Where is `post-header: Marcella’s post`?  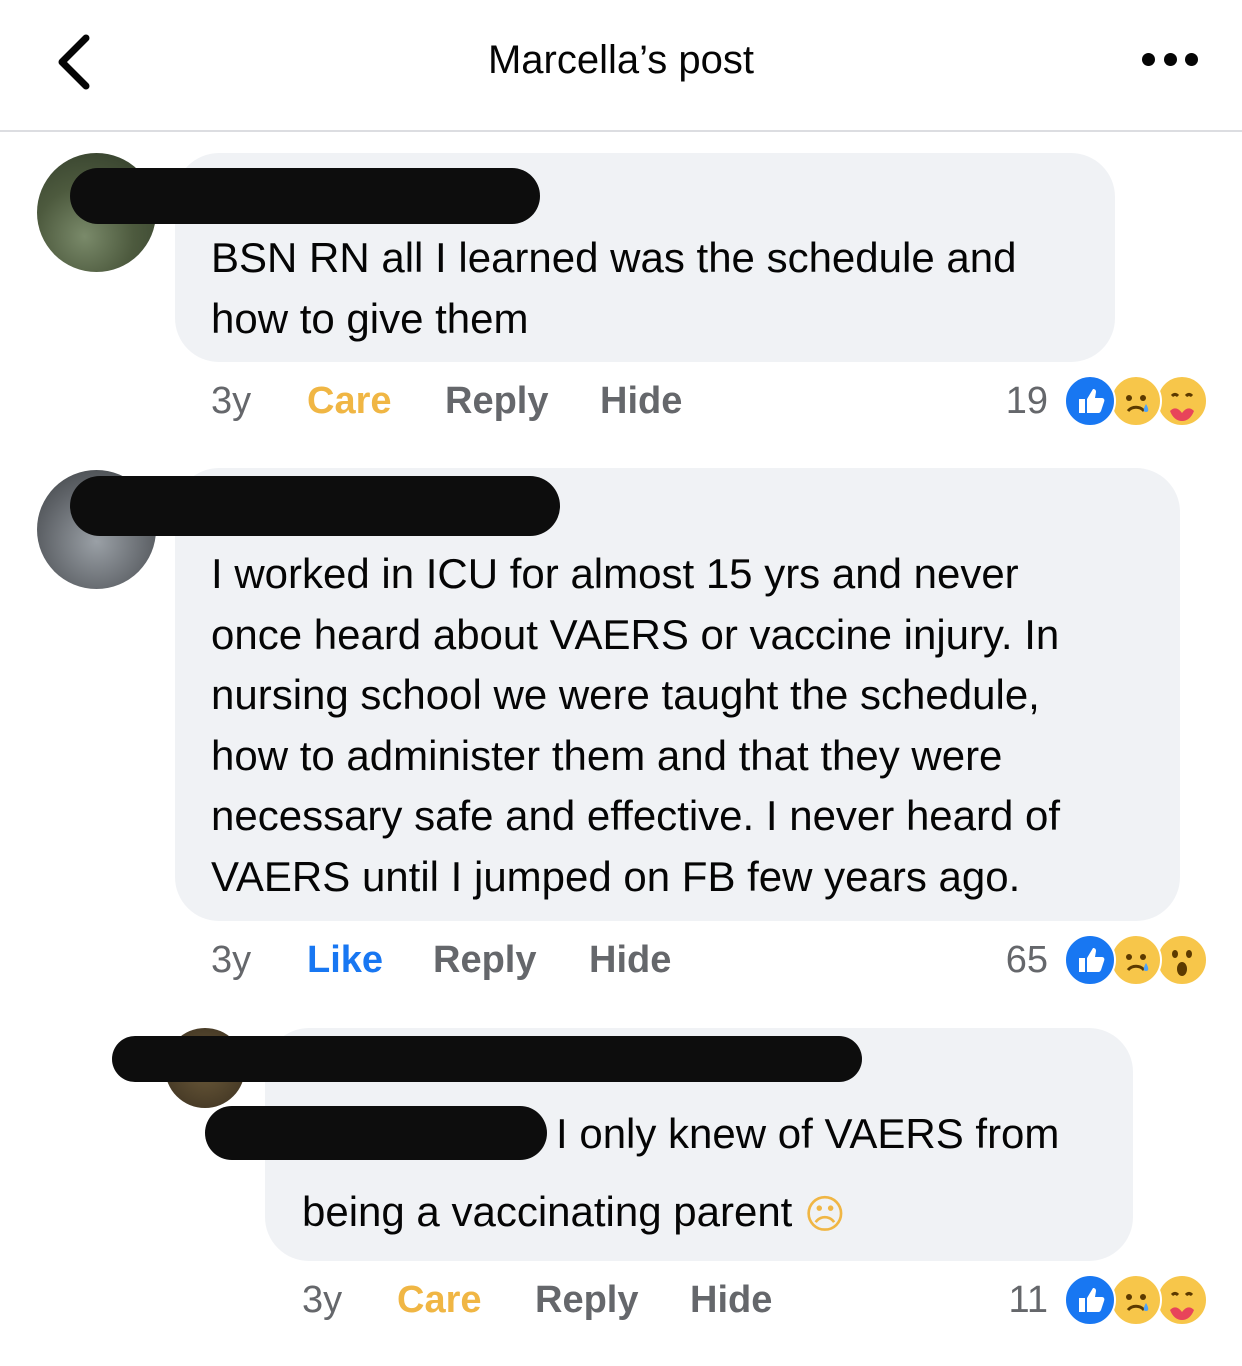 post-header: Marcella’s post is located at coordinates (621, 66).